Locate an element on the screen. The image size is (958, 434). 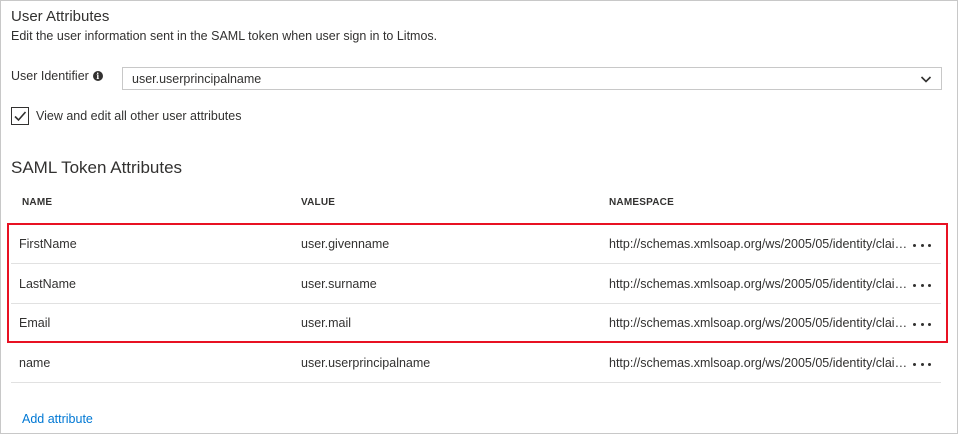
add-attribute-link: Add attribute is located at coordinates (57, 419).